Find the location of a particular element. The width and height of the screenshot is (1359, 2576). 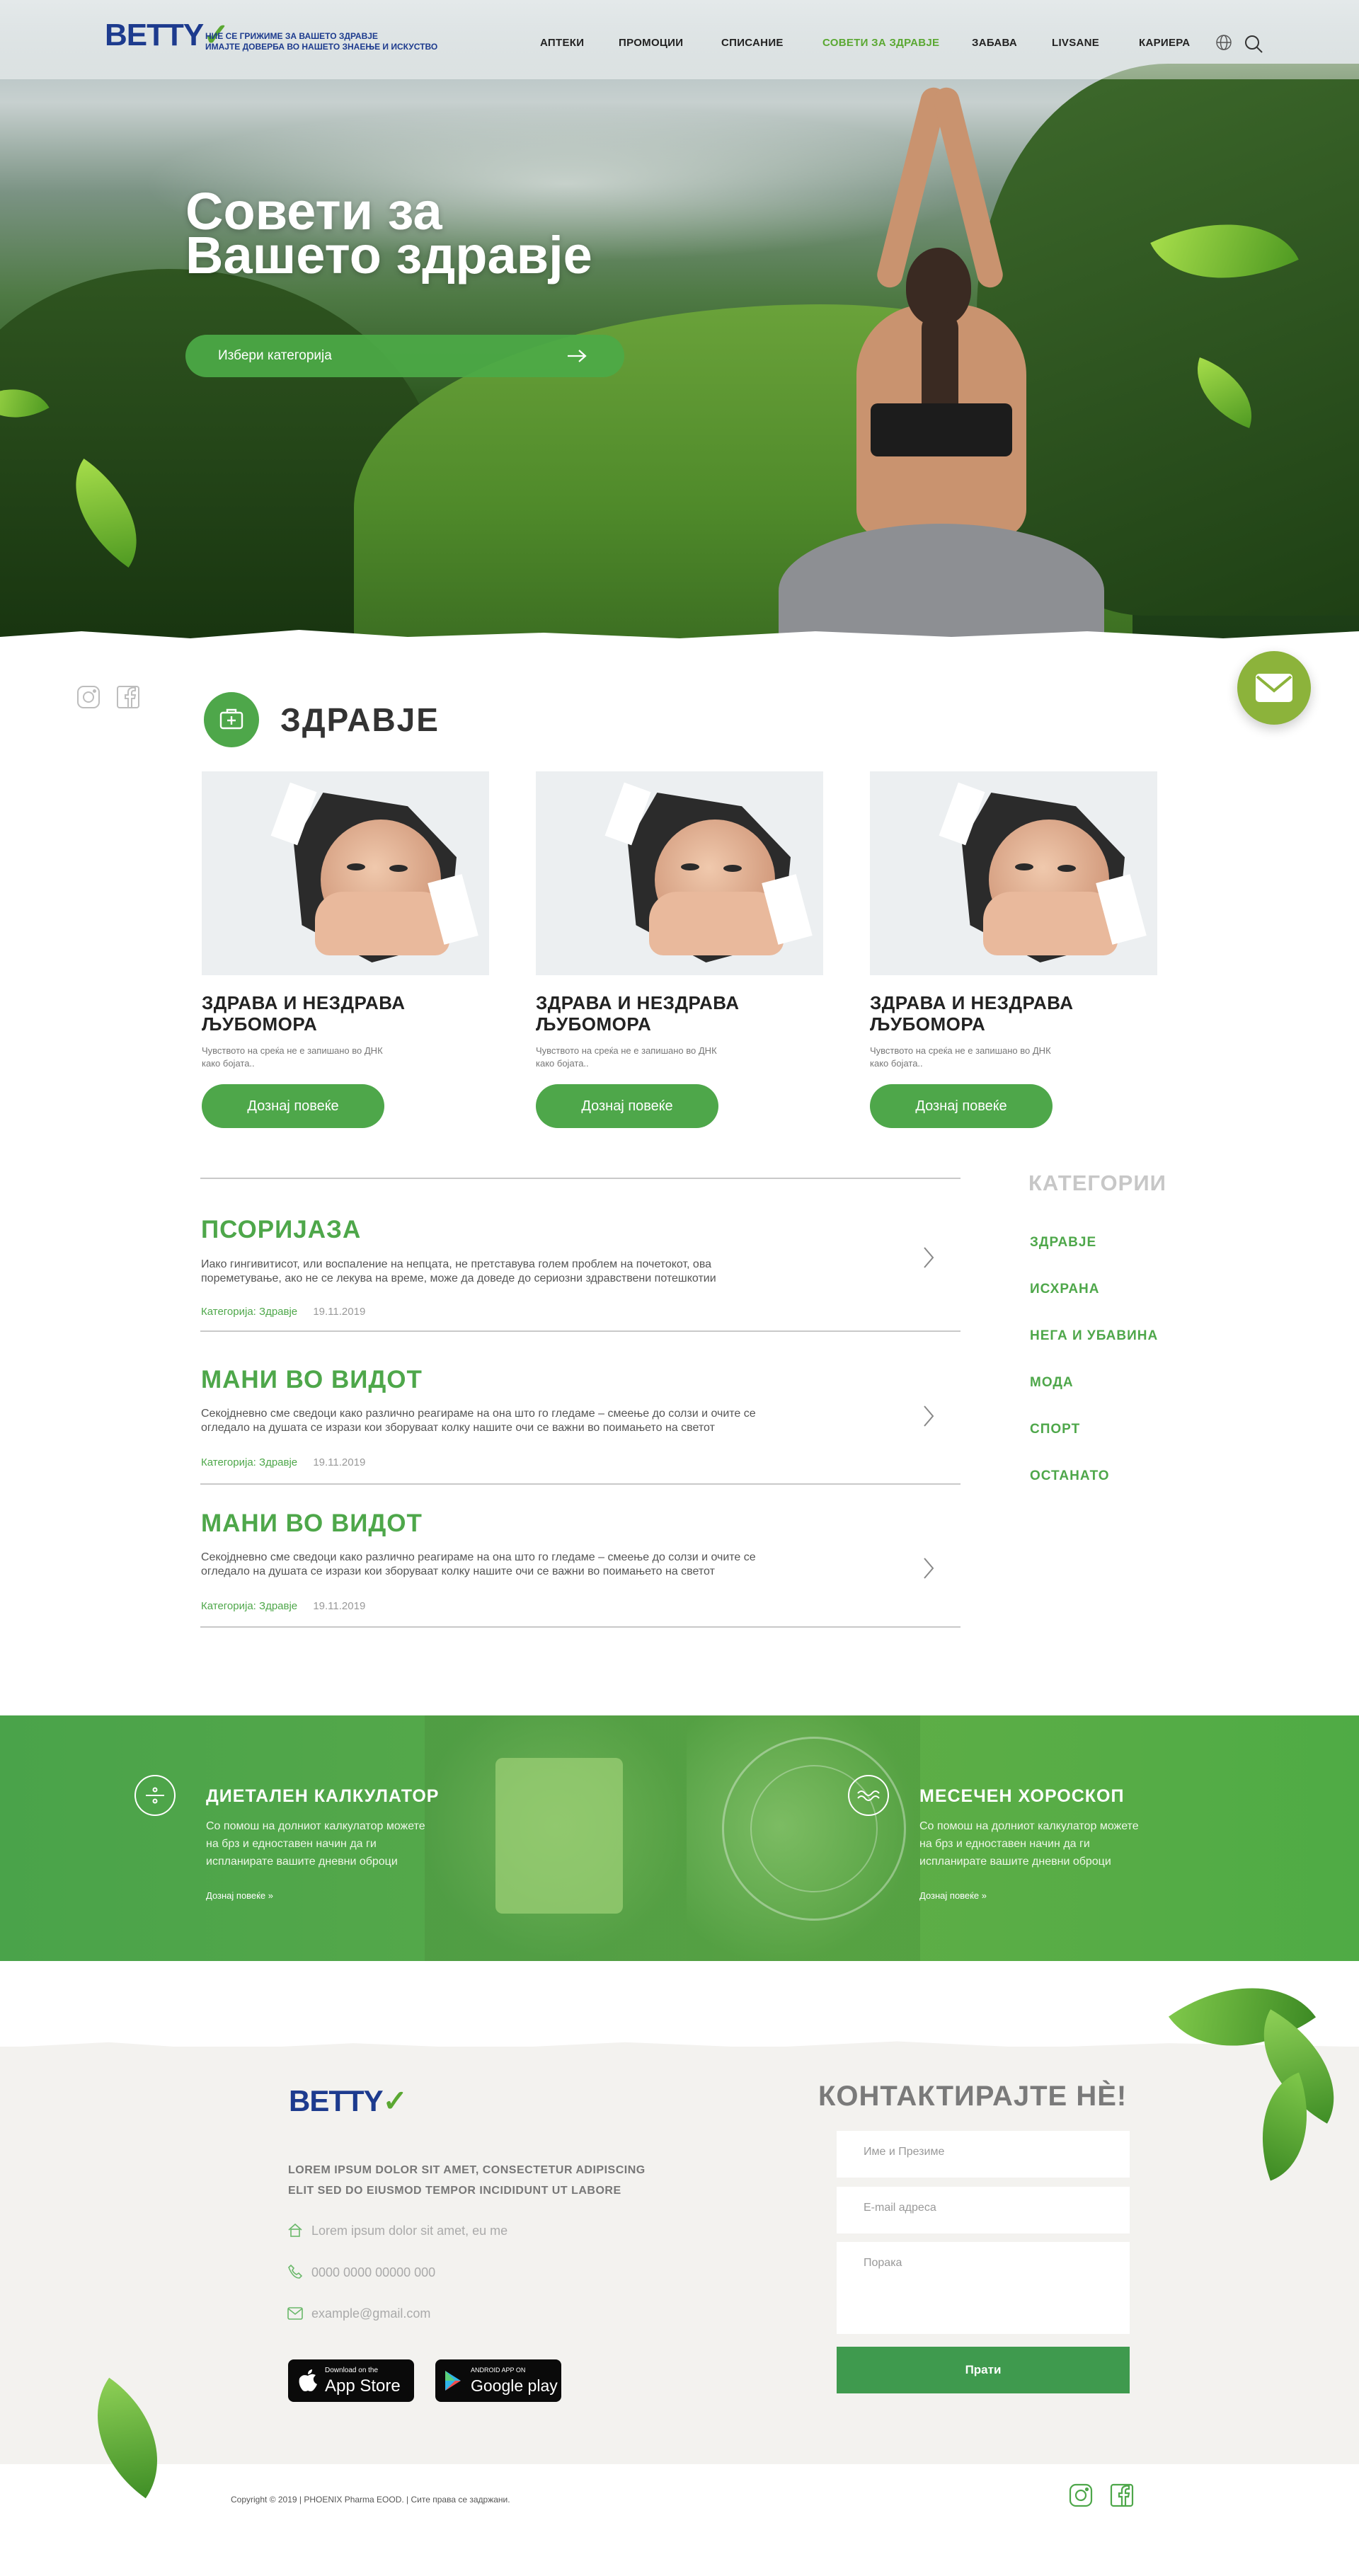

footer-phone: 0000 0000 00000 000 is located at coordinates (373, 2272).